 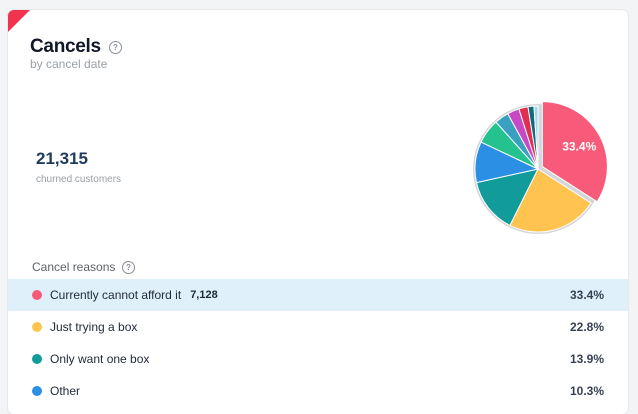 What do you see at coordinates (74, 267) in the screenshot?
I see `section-label: Cancel reasons` at bounding box center [74, 267].